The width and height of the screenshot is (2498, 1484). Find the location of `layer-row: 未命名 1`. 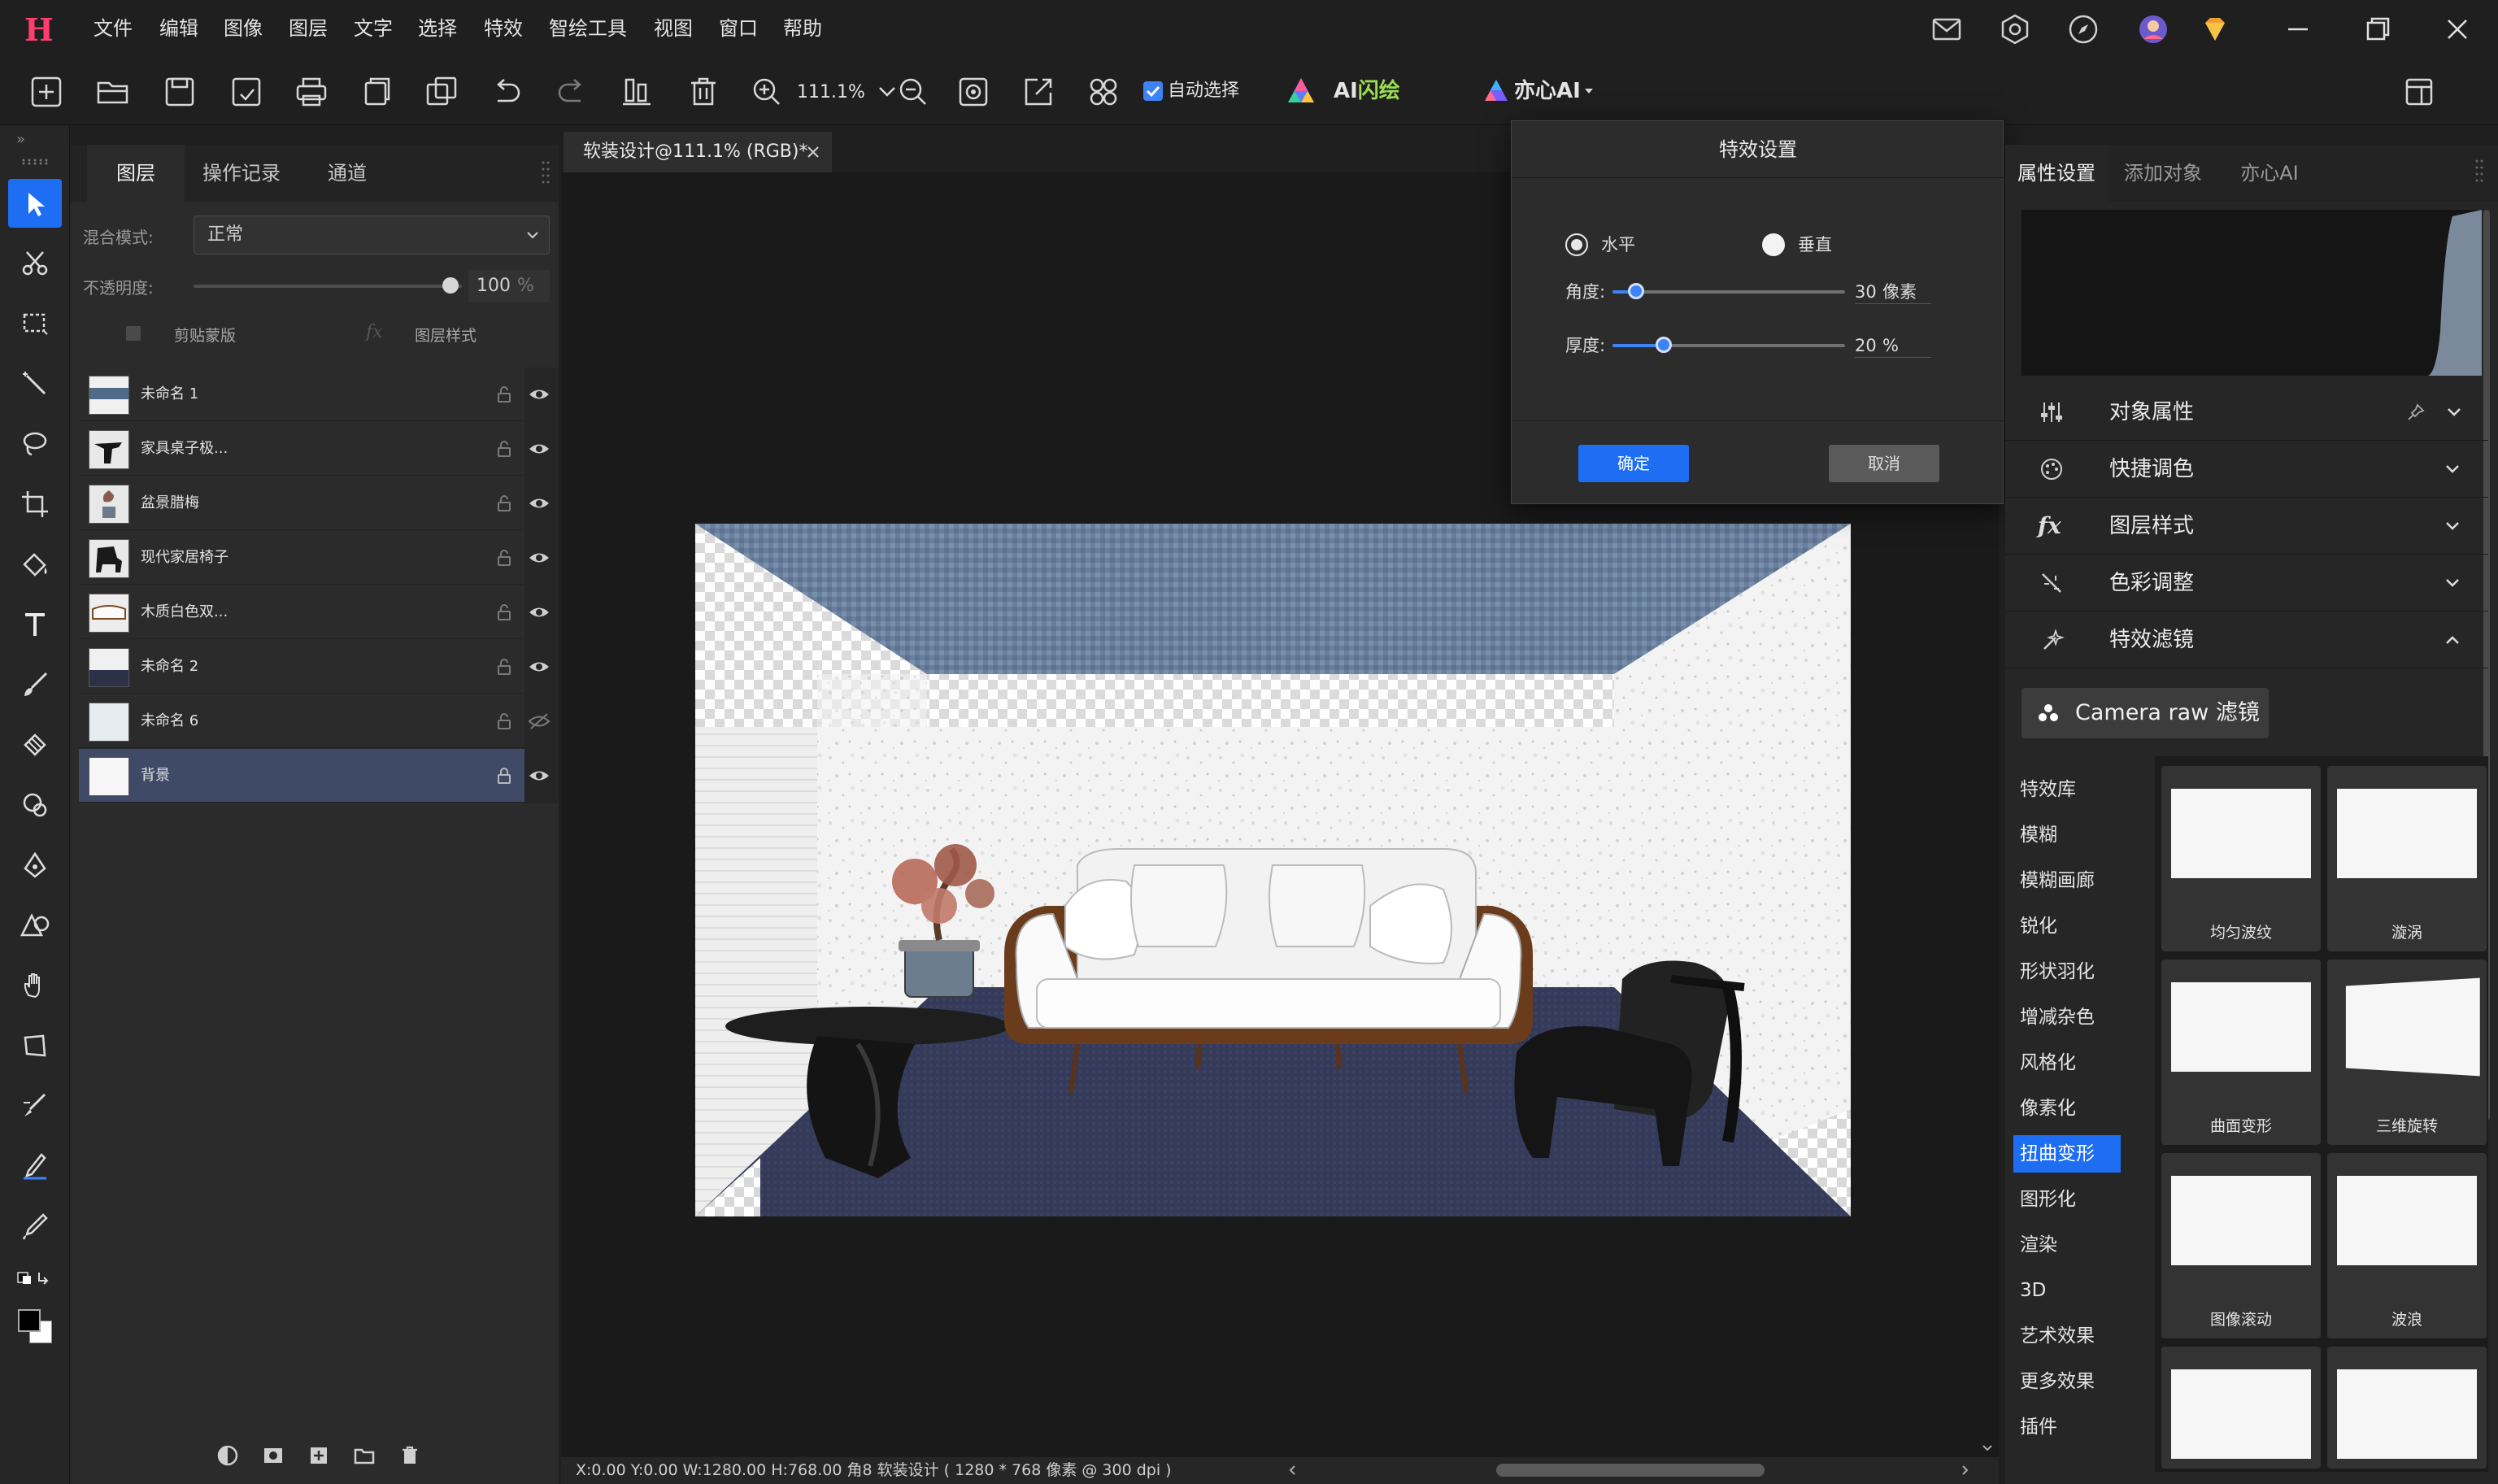

layer-row: 未命名 1 is located at coordinates (301, 394).